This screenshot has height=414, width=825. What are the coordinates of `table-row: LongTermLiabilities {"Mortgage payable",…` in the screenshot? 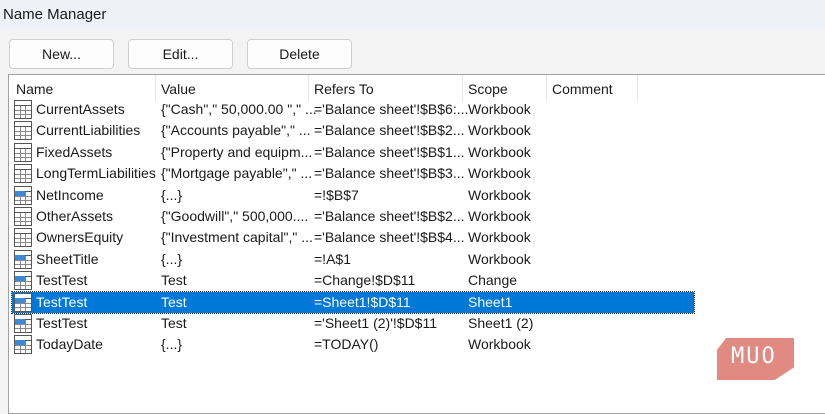 It's located at (353, 173).